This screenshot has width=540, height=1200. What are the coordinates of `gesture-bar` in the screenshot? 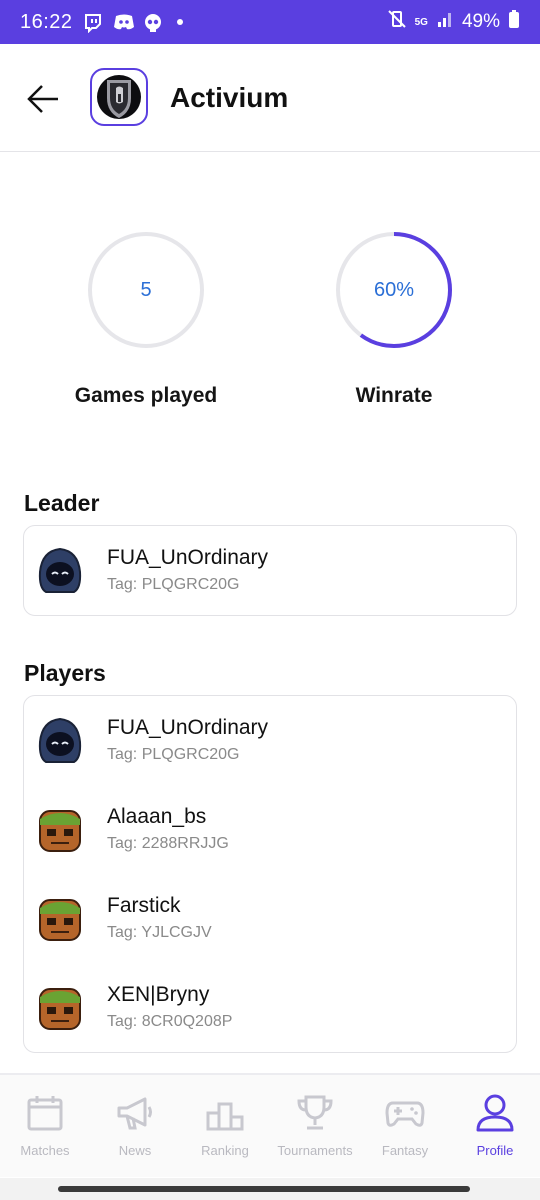 It's located at (270, 1189).